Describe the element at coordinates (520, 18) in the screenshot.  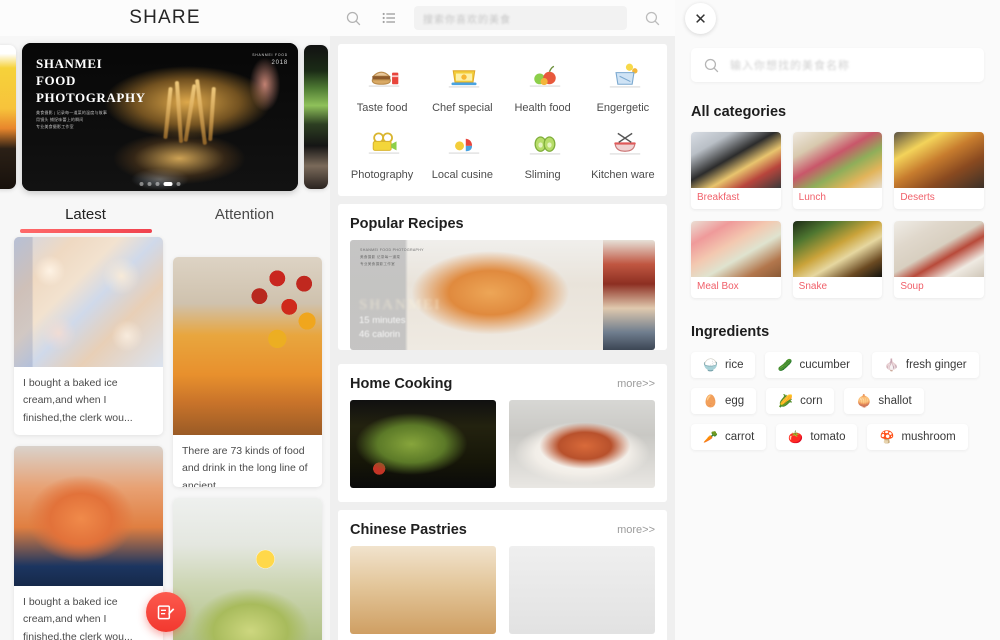
I see `search-input: 搜索你喜欢的美食` at that location.